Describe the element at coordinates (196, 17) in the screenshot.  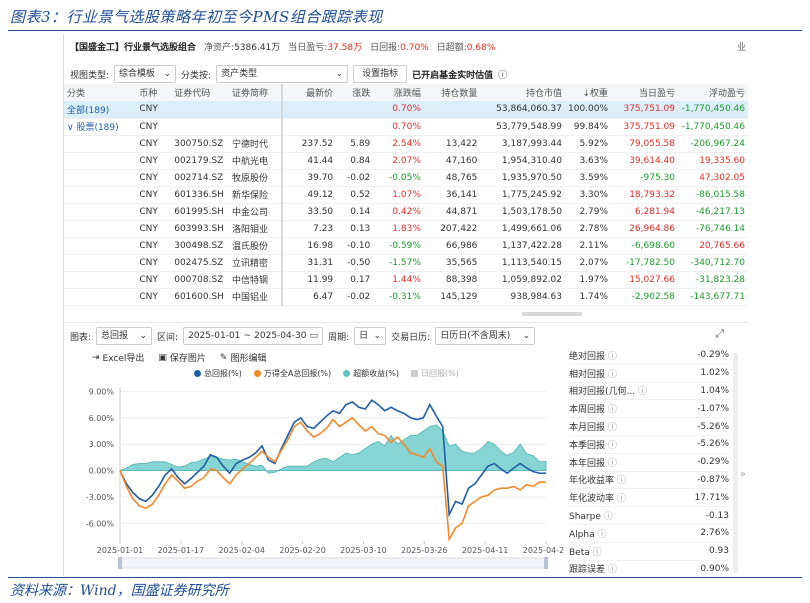
I see `figure-caption: 图表3：行业景气选股策略年初至今PMS组合跟踪表现` at that location.